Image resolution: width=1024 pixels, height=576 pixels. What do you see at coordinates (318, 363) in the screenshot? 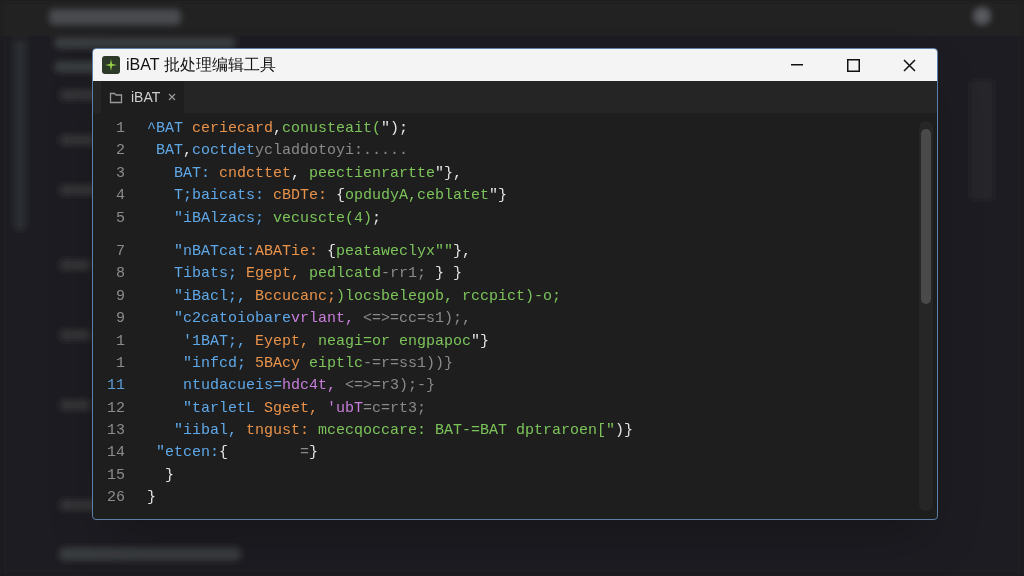
I see `code-line: "infcd; 5BAcy eiptlc-=r=ss1))}` at bounding box center [318, 363].